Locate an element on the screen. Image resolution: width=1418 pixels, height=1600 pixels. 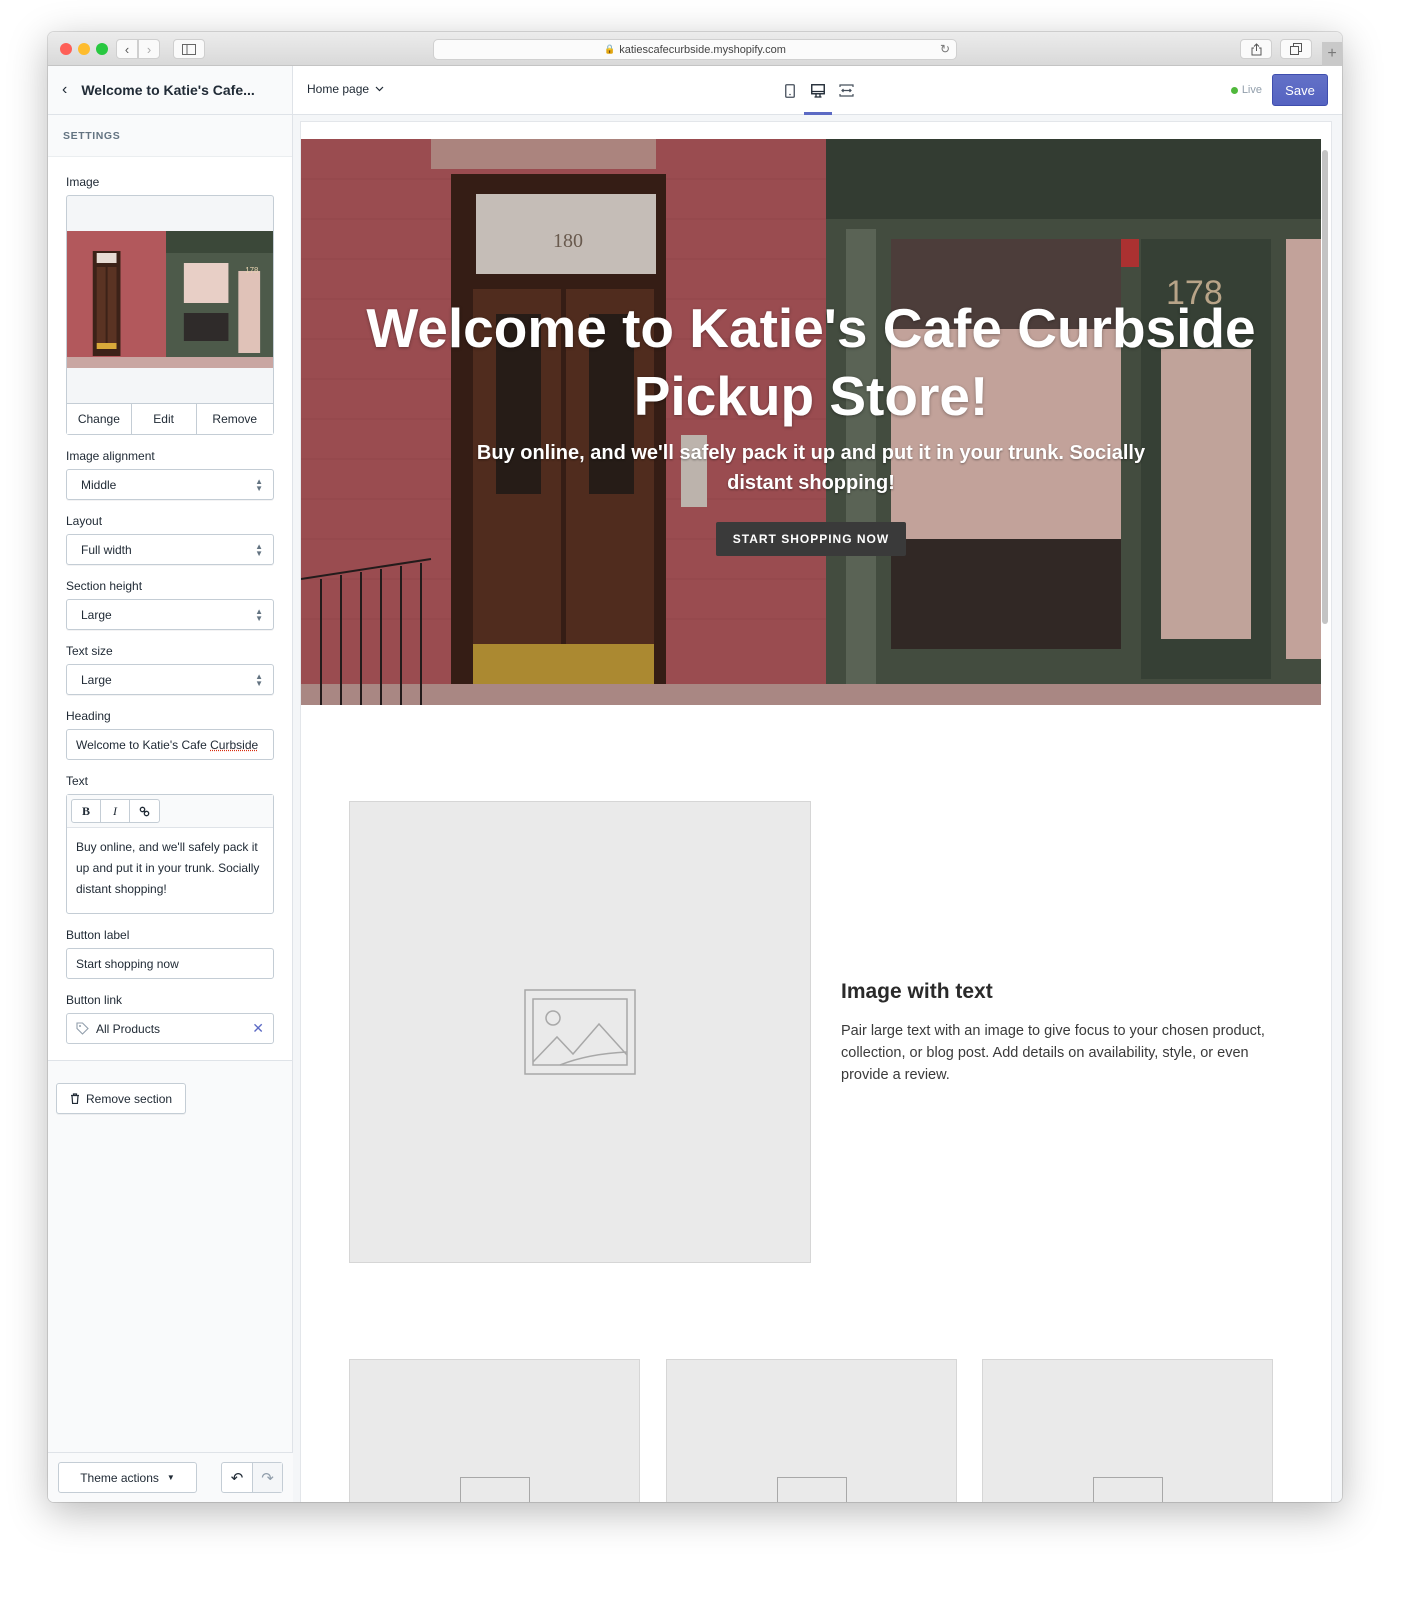
theme-actions-button: Theme actions ▼ is located at coordinates (127, 1477).